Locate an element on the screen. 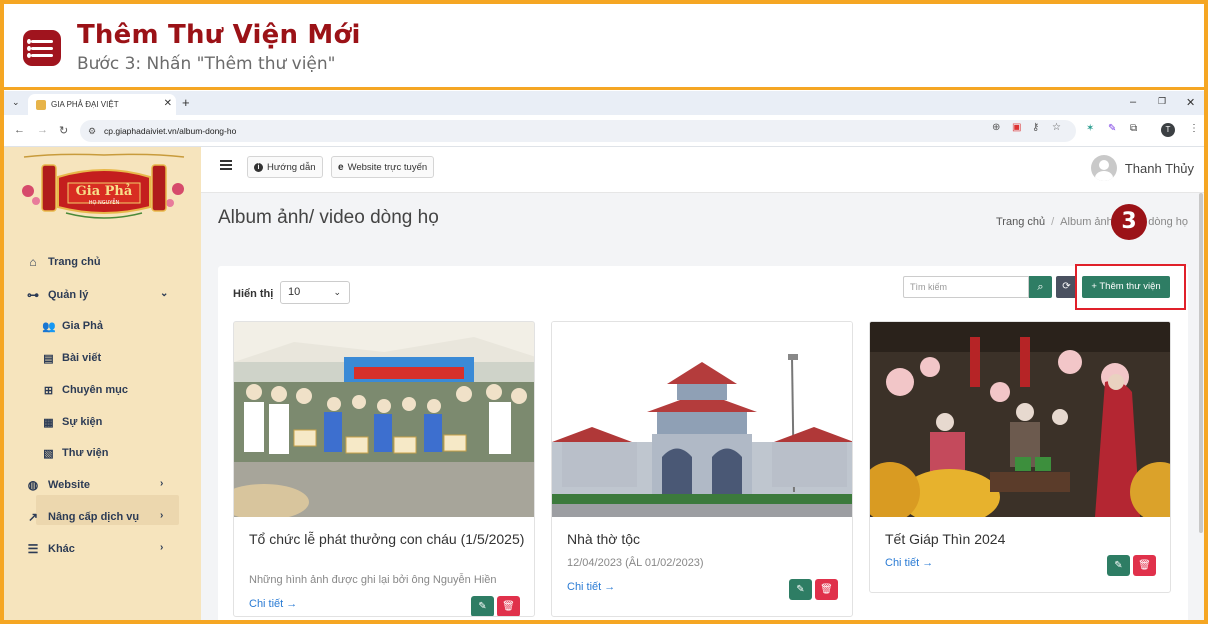 This screenshot has width=1208, height=624. album-card: Tết Giáp Thìn 2024 Chi tiết → ✎ 🗑 is located at coordinates (1020, 457).